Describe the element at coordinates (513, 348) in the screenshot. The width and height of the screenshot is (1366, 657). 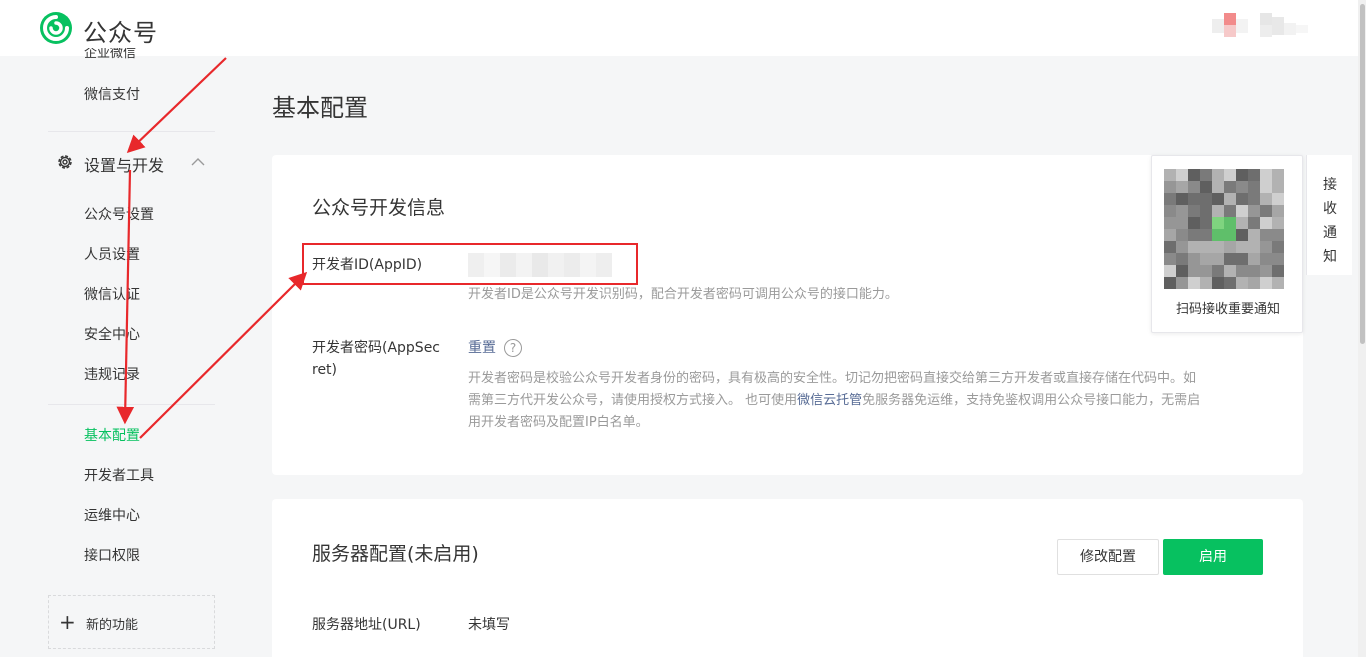
I see `help-icon: ?` at that location.